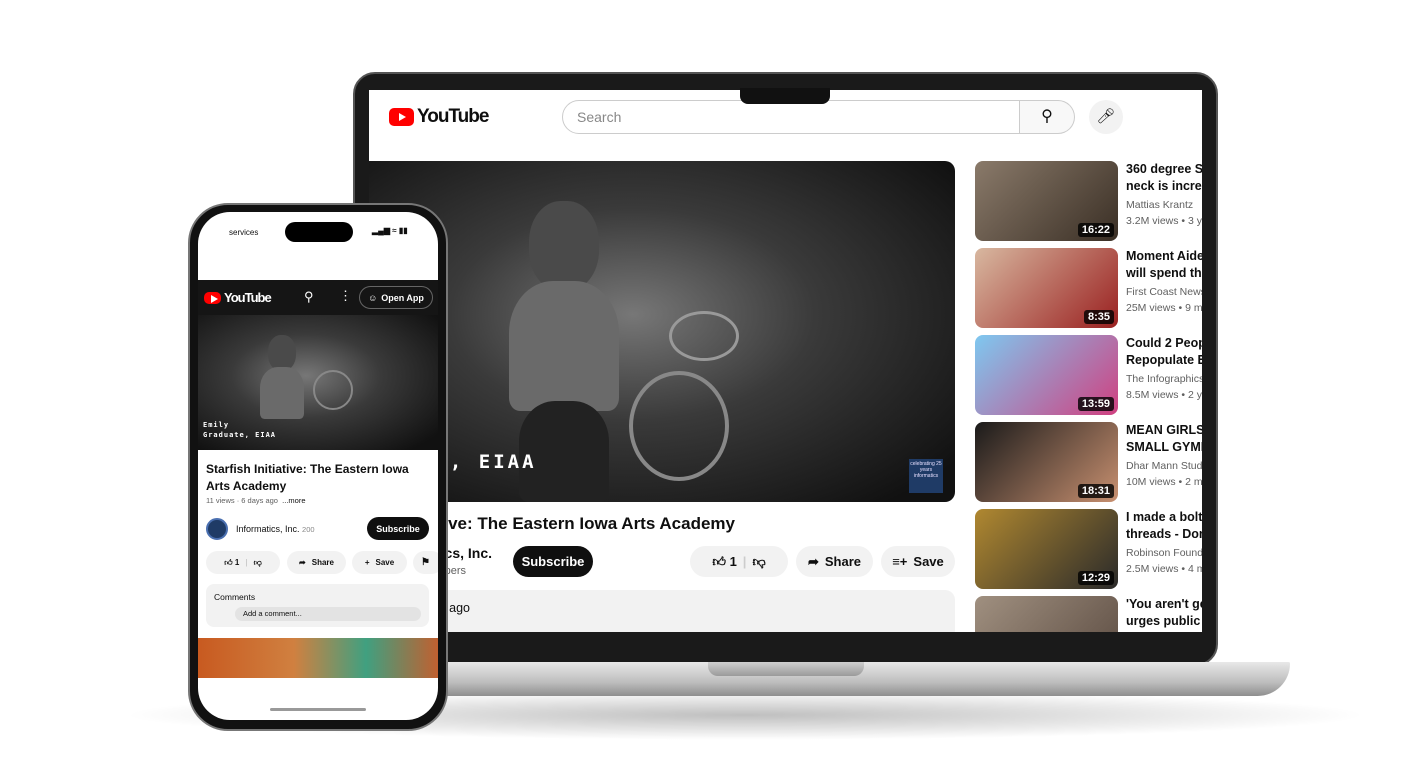 The width and height of the screenshot is (1414, 783). Describe the element at coordinates (1164, 205) in the screenshot. I see `rec-channel: Mattias Krantz` at that location.